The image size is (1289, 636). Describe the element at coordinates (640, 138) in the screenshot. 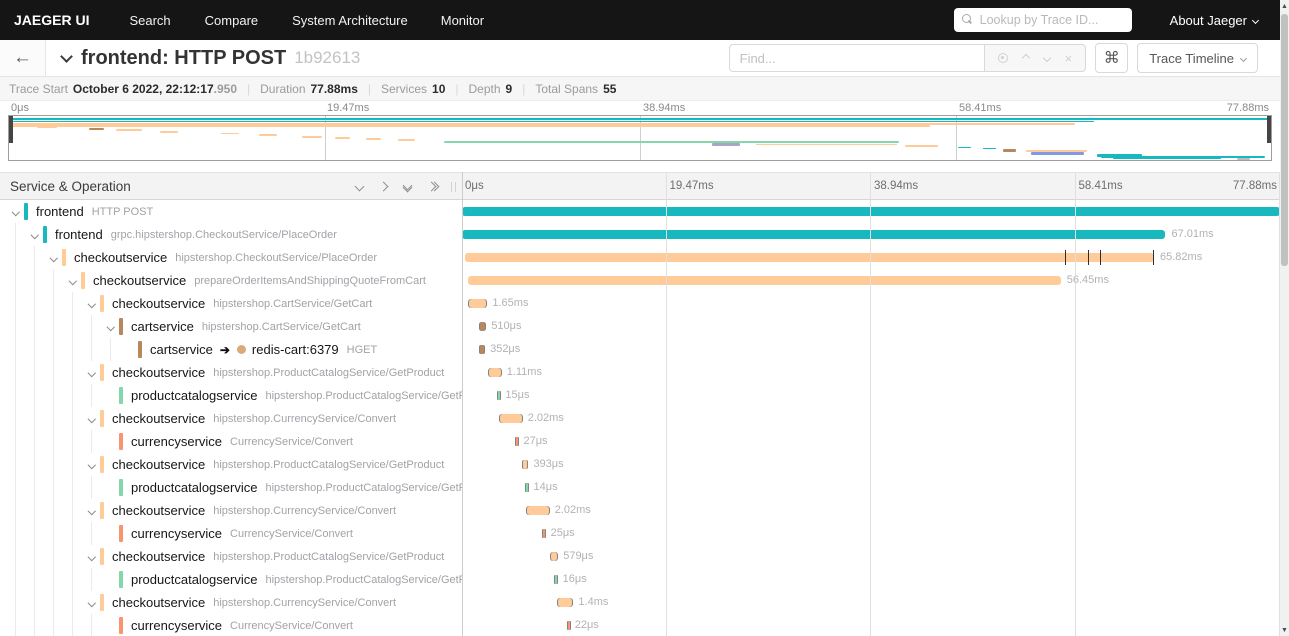

I see `minimap-canvas` at that location.